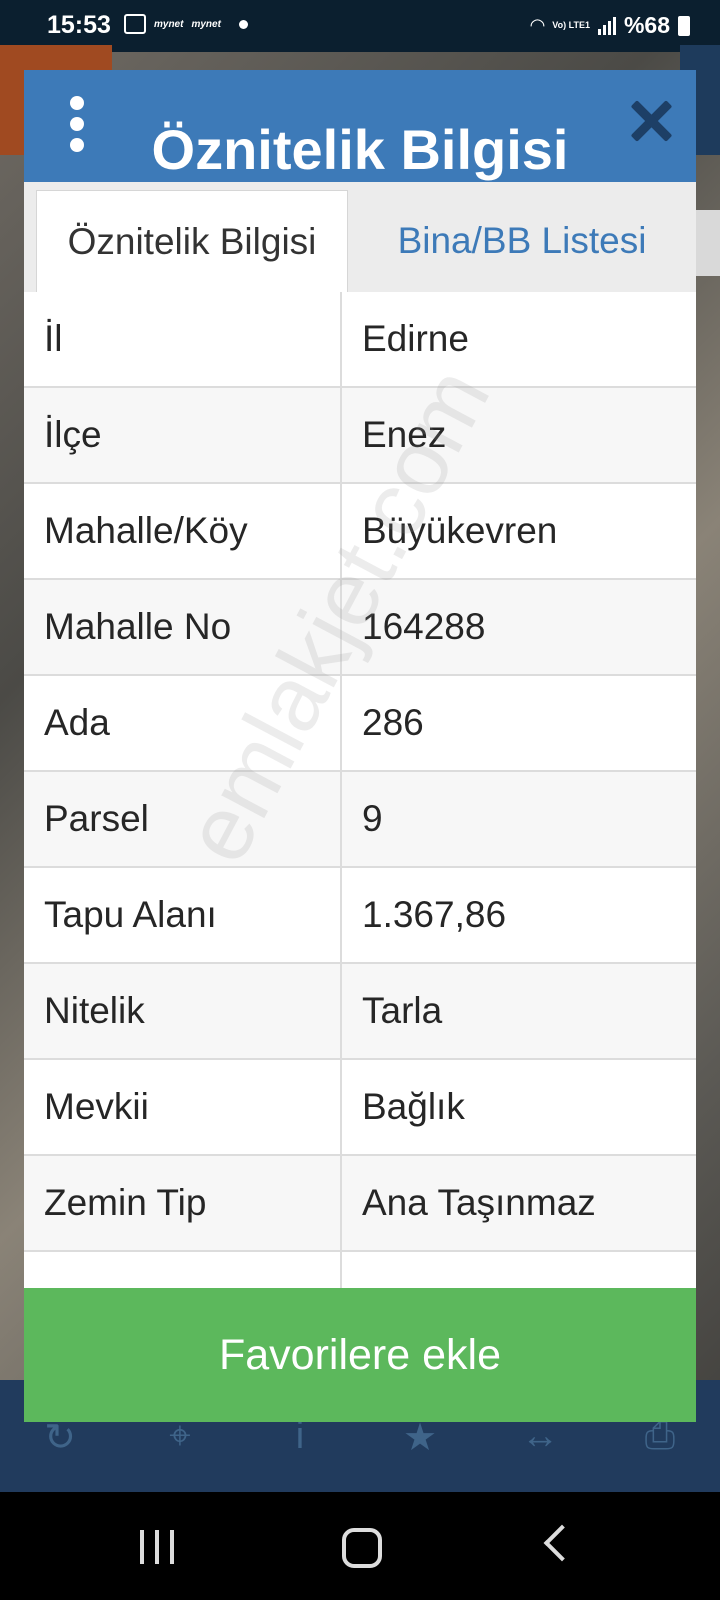  I want to click on signal-icon, so click(606, 25).